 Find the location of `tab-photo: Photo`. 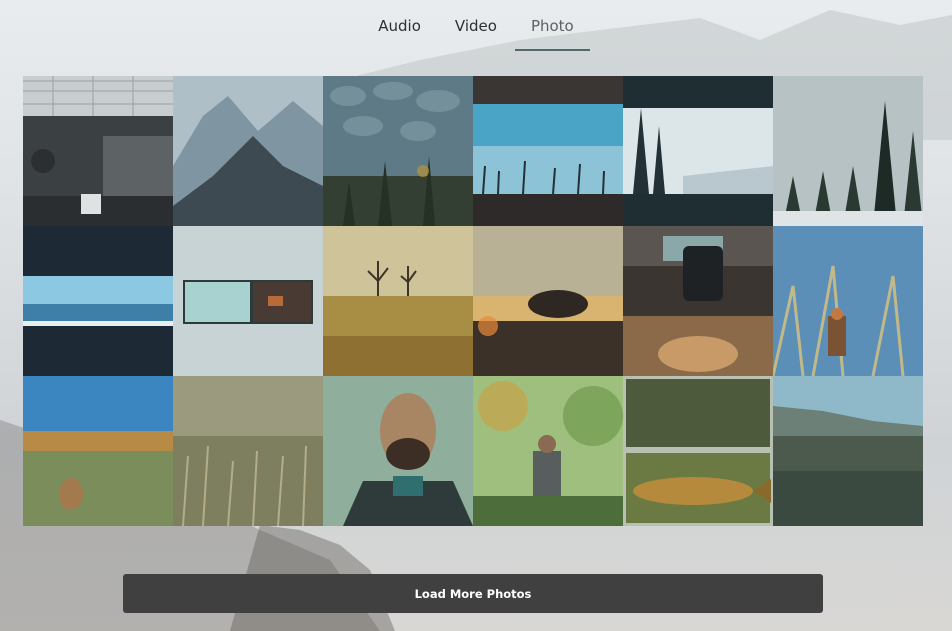

tab-photo: Photo is located at coordinates (552, 25).